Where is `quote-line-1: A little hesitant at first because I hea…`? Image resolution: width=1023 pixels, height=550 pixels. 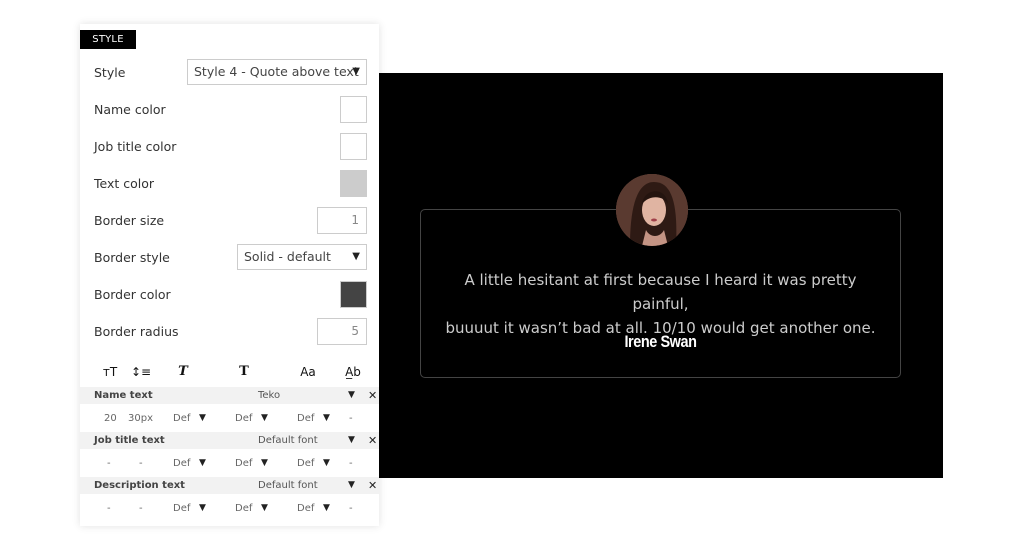 quote-line-1: A little hesitant at first because I hea… is located at coordinates (660, 292).